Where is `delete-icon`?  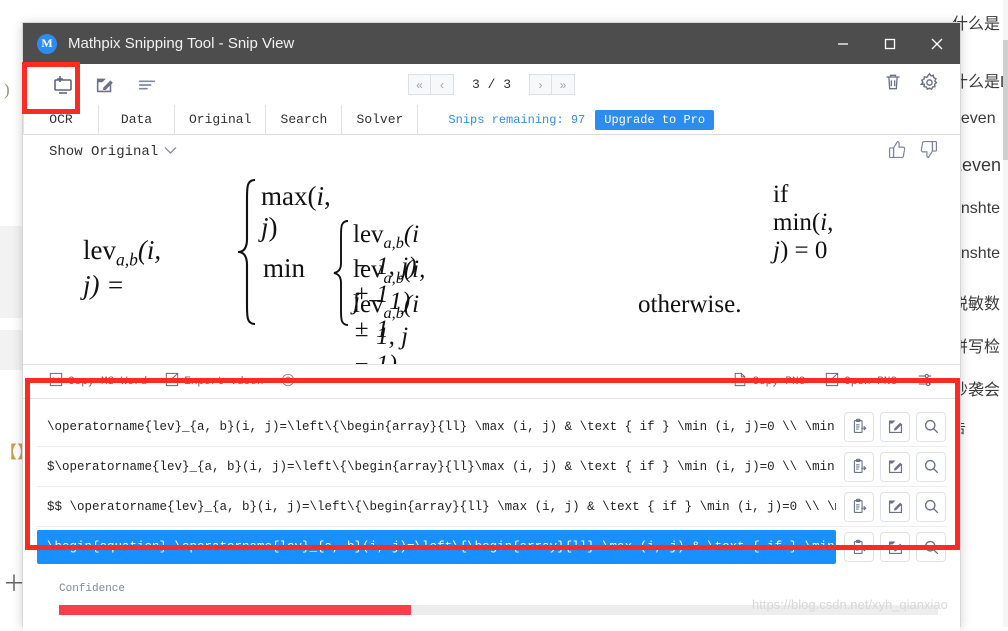
delete-icon is located at coordinates (893, 84).